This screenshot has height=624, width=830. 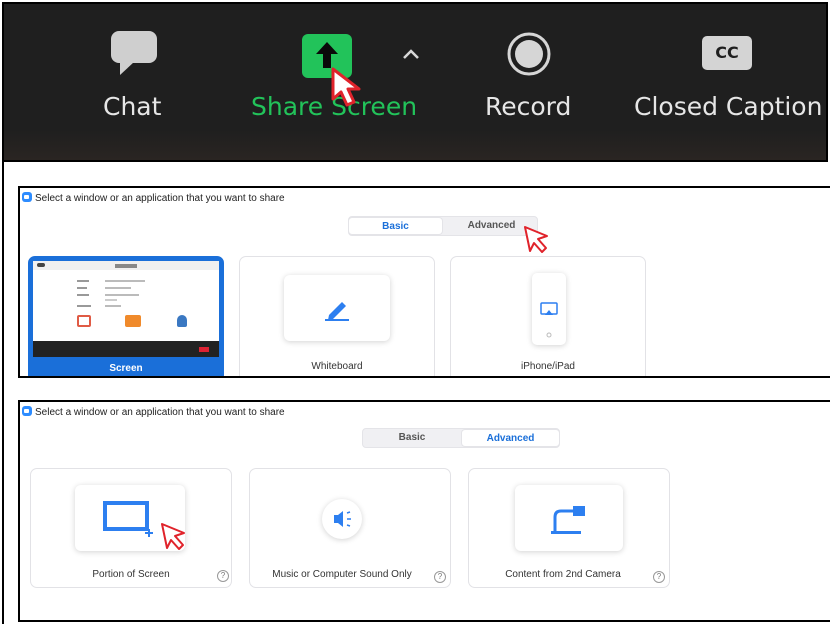 What do you see at coordinates (134, 53) in the screenshot?
I see `chat-bubble-icon` at bounding box center [134, 53].